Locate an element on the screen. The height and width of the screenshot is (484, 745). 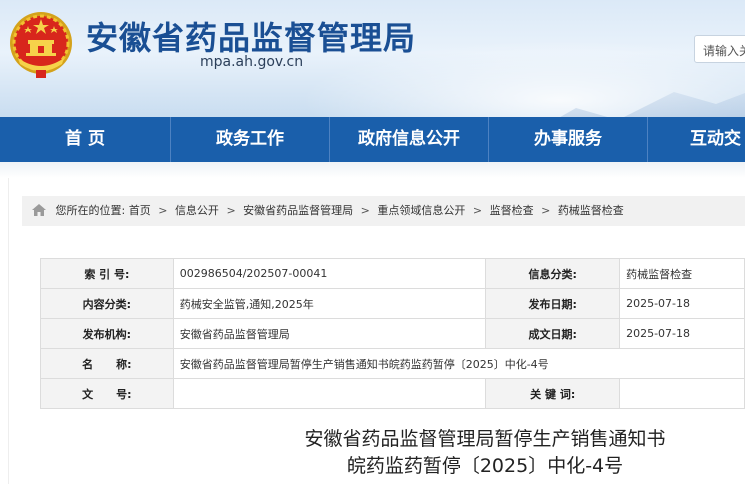
breadcrumb-prefix: 您所在的位置: is located at coordinates (90, 210).